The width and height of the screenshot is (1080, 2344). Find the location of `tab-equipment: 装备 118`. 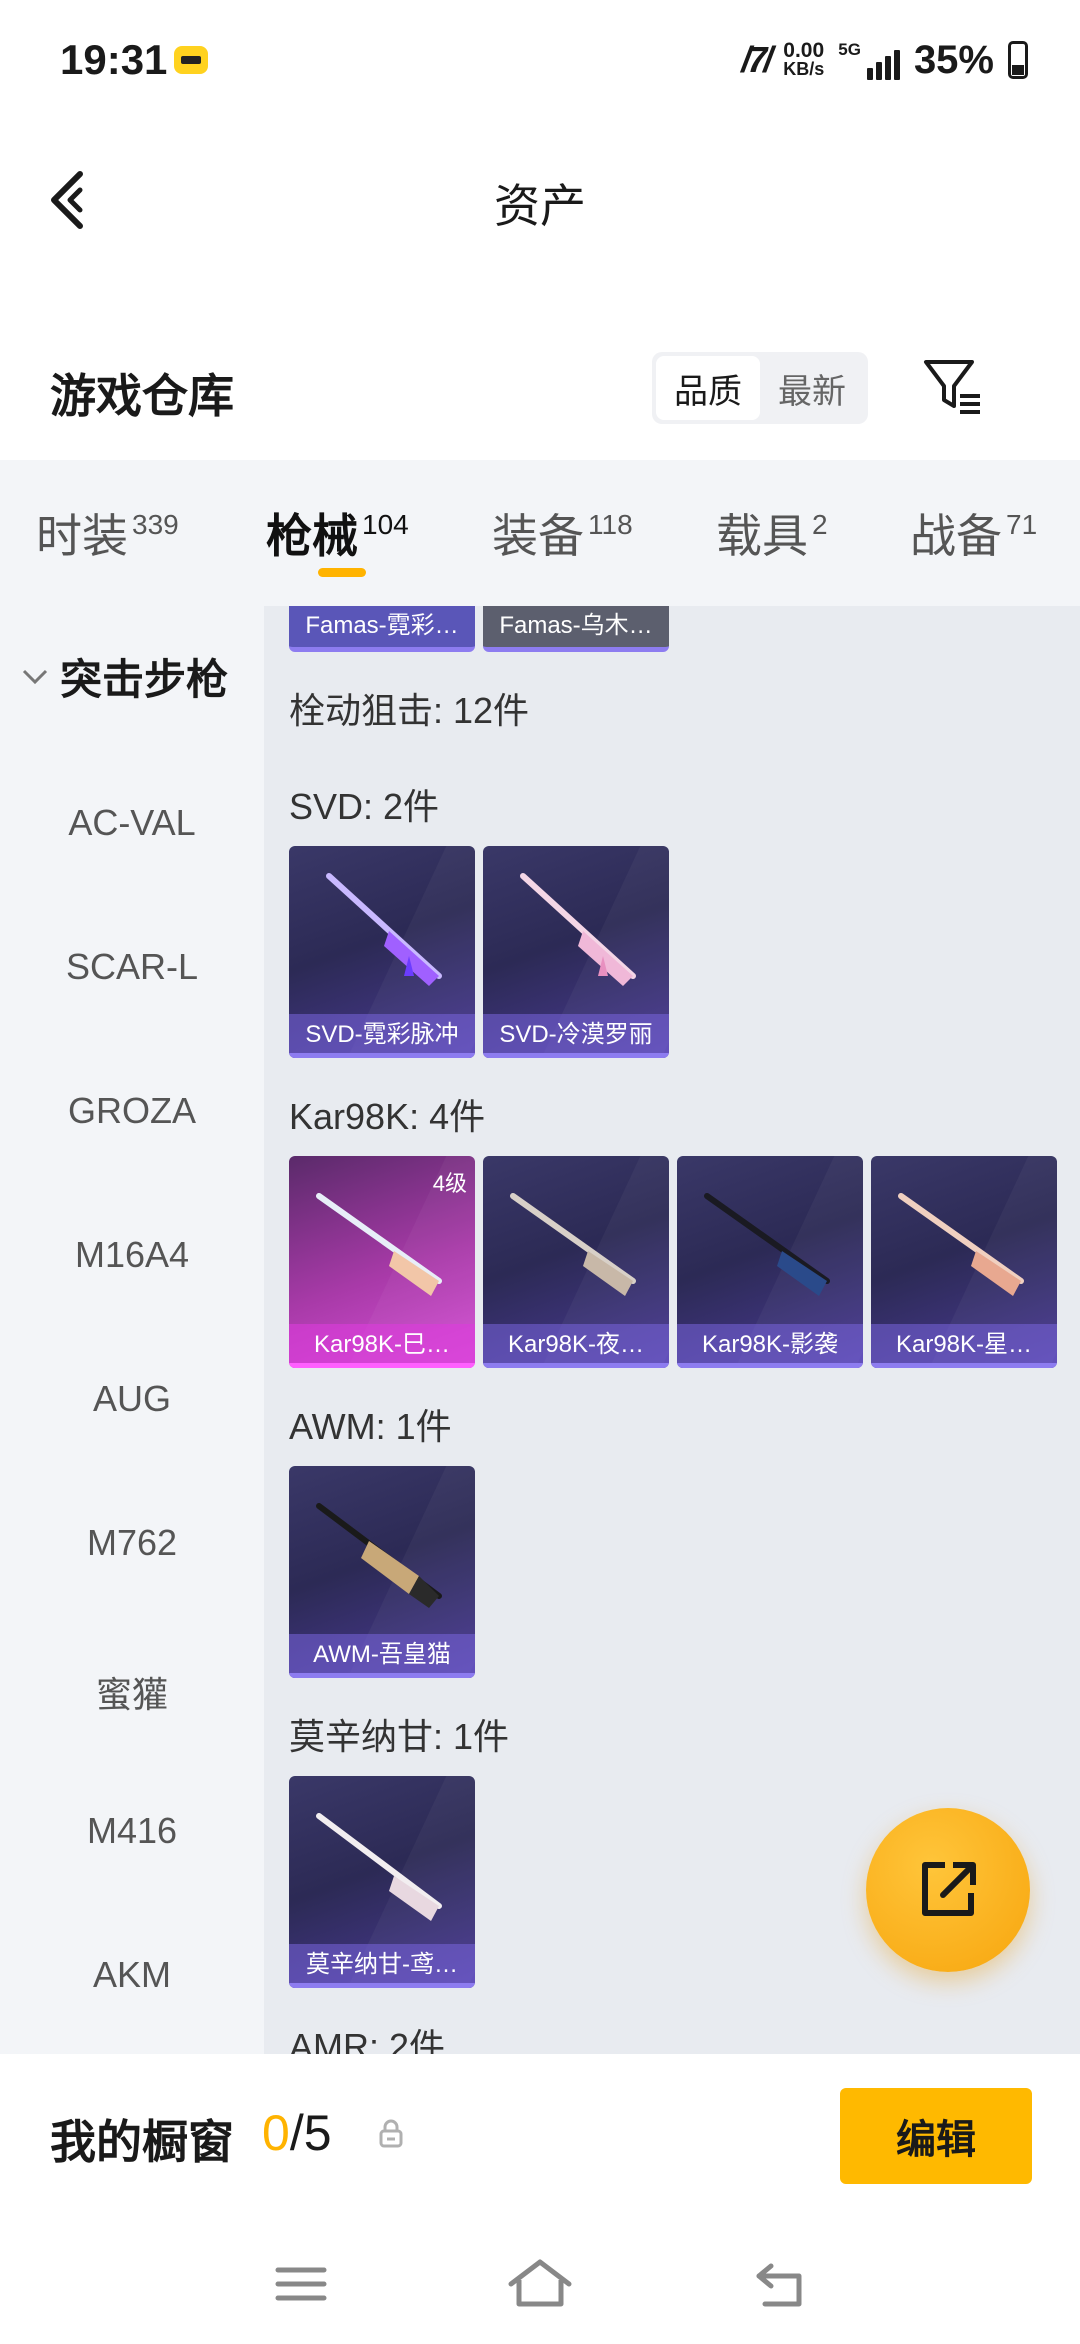

tab-equipment: 装备 118 is located at coordinates (562, 533).